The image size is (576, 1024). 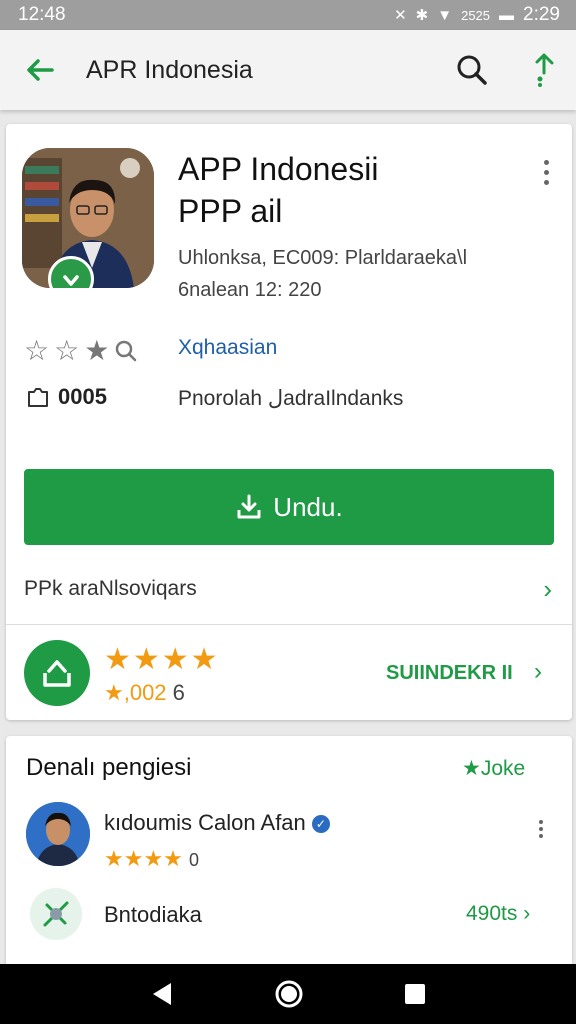 What do you see at coordinates (288, 15) in the screenshot?
I see `status-bar: 12:48 ✕ ✱ ▼ 2525 ▬ 2:29` at bounding box center [288, 15].